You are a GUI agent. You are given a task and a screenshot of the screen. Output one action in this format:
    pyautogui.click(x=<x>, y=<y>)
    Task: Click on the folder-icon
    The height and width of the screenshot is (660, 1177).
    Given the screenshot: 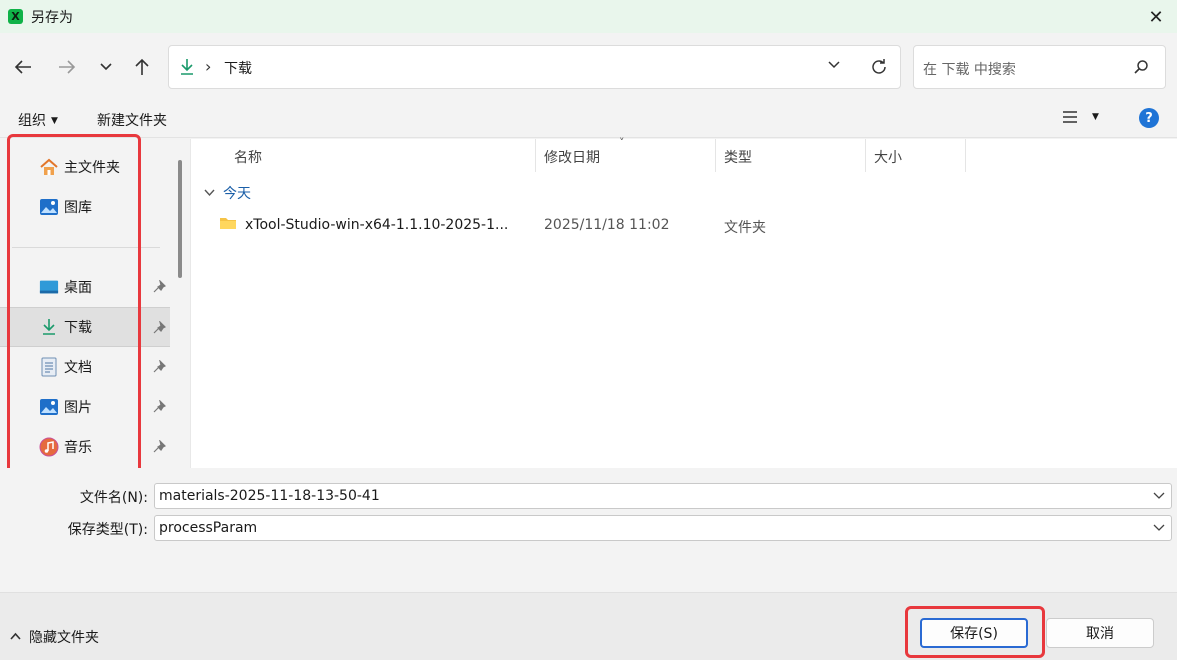 What is the action you would take?
    pyautogui.click(x=228, y=223)
    